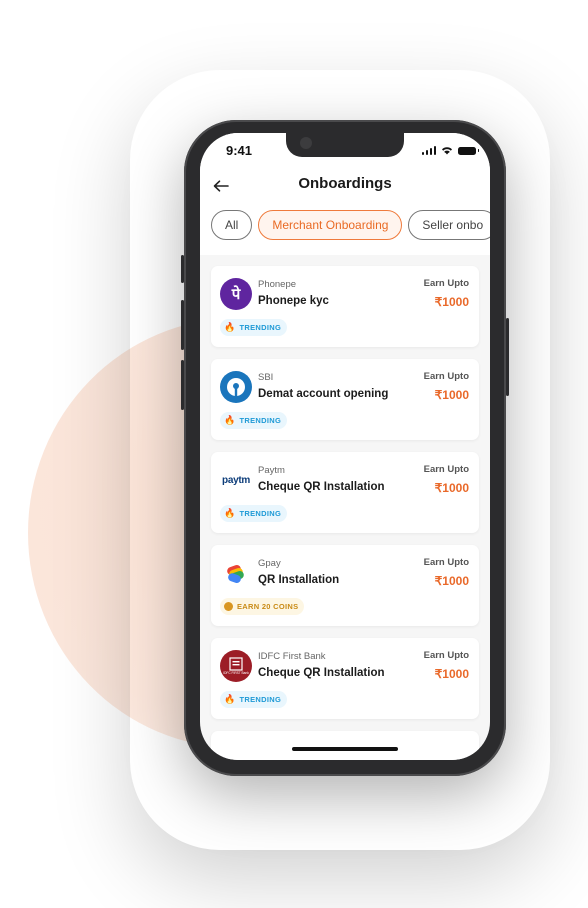 This screenshot has width=588, height=908. Describe the element at coordinates (345, 145) in the screenshot. I see `notch` at that location.